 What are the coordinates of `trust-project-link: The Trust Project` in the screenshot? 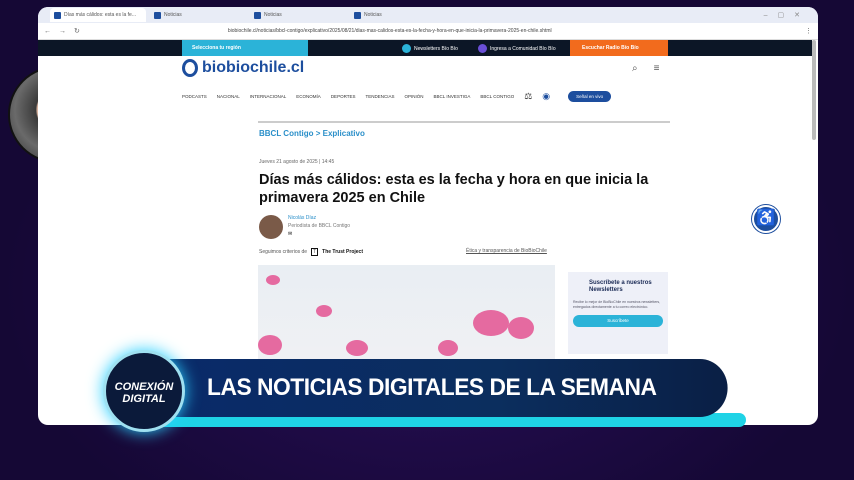 It's located at (342, 252).